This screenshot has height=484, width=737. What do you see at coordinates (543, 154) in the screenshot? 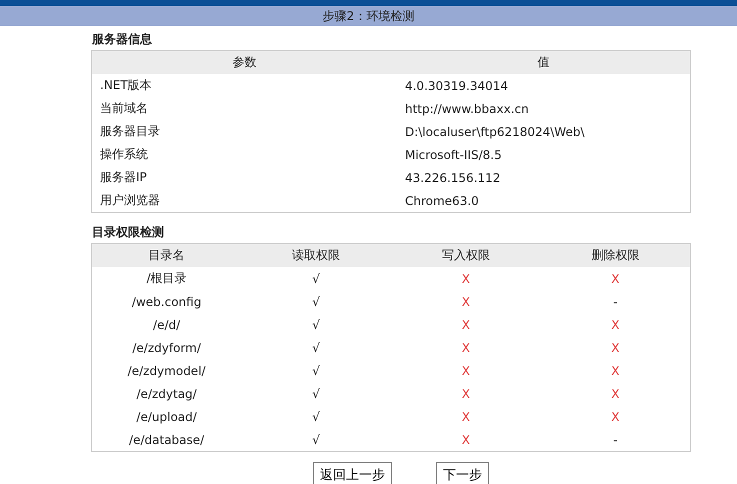
I see `table-cell: Microsoft-IIS/8.5` at bounding box center [543, 154].